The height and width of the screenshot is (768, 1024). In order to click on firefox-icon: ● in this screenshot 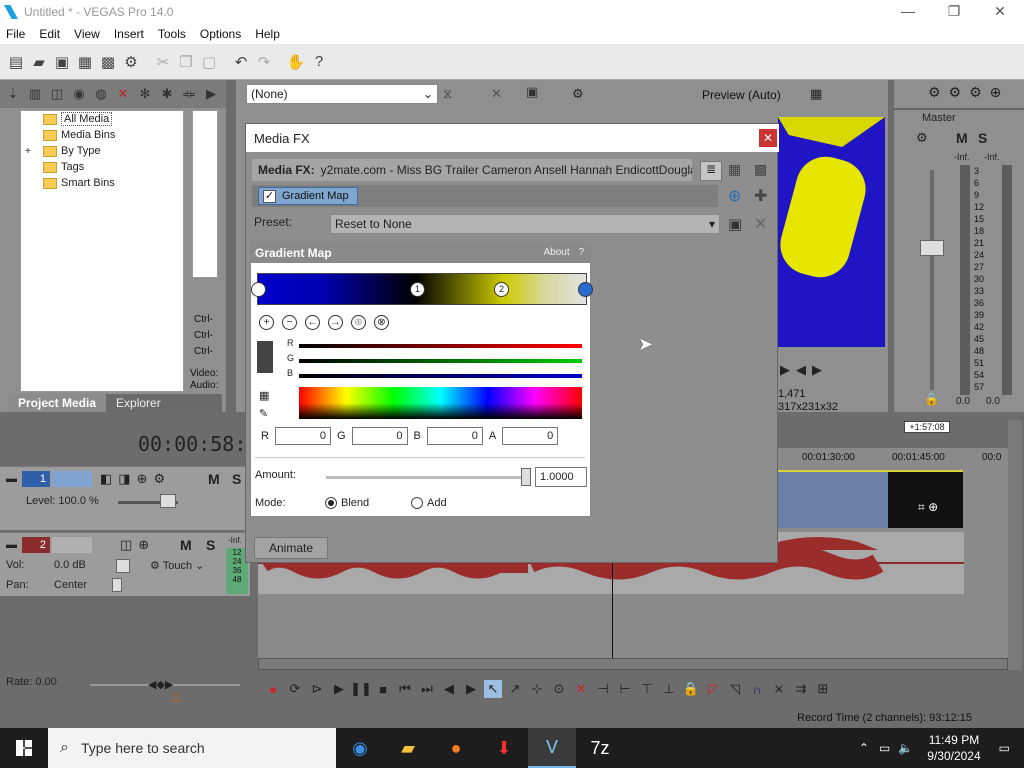, I will do `click(456, 748)`.